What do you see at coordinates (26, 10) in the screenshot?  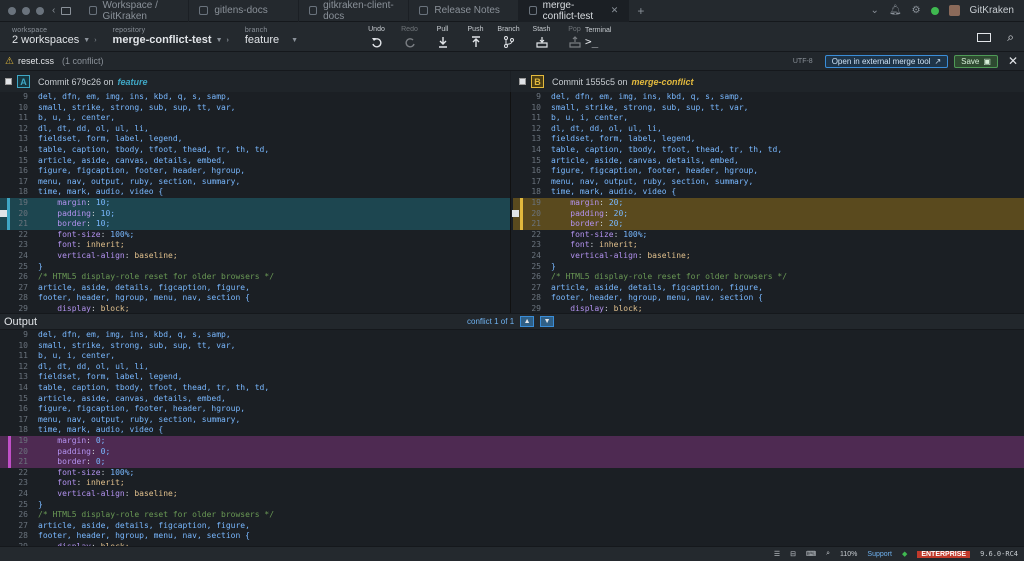 I see `minimize-window-button` at bounding box center [26, 10].